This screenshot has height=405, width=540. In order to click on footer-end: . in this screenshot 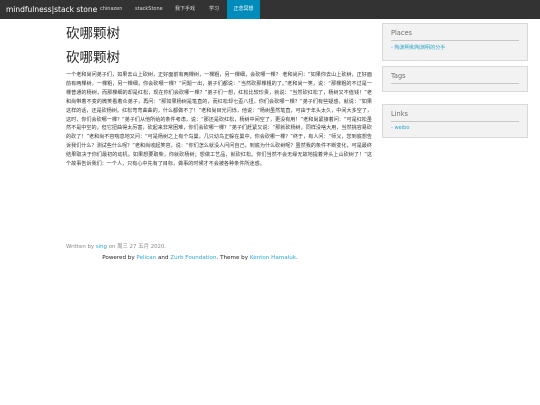, I will do `click(296, 258)`.